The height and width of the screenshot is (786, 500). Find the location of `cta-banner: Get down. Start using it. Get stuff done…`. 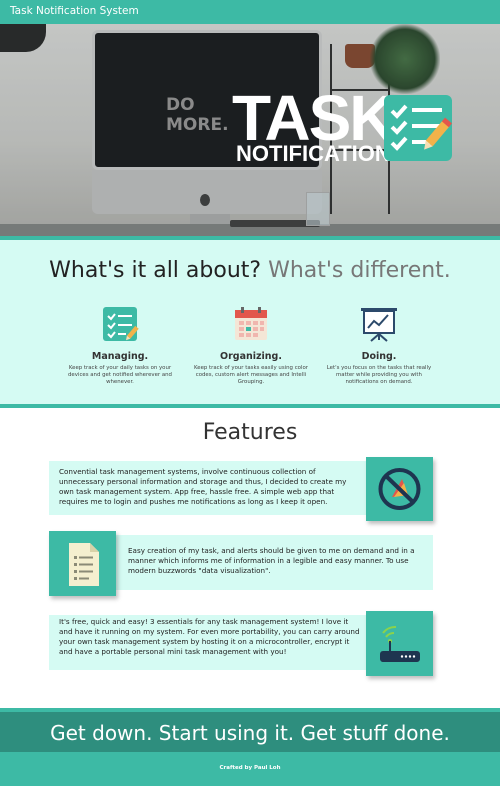

cta-banner: Get down. Start using it. Get stuff done… is located at coordinates (250, 730).